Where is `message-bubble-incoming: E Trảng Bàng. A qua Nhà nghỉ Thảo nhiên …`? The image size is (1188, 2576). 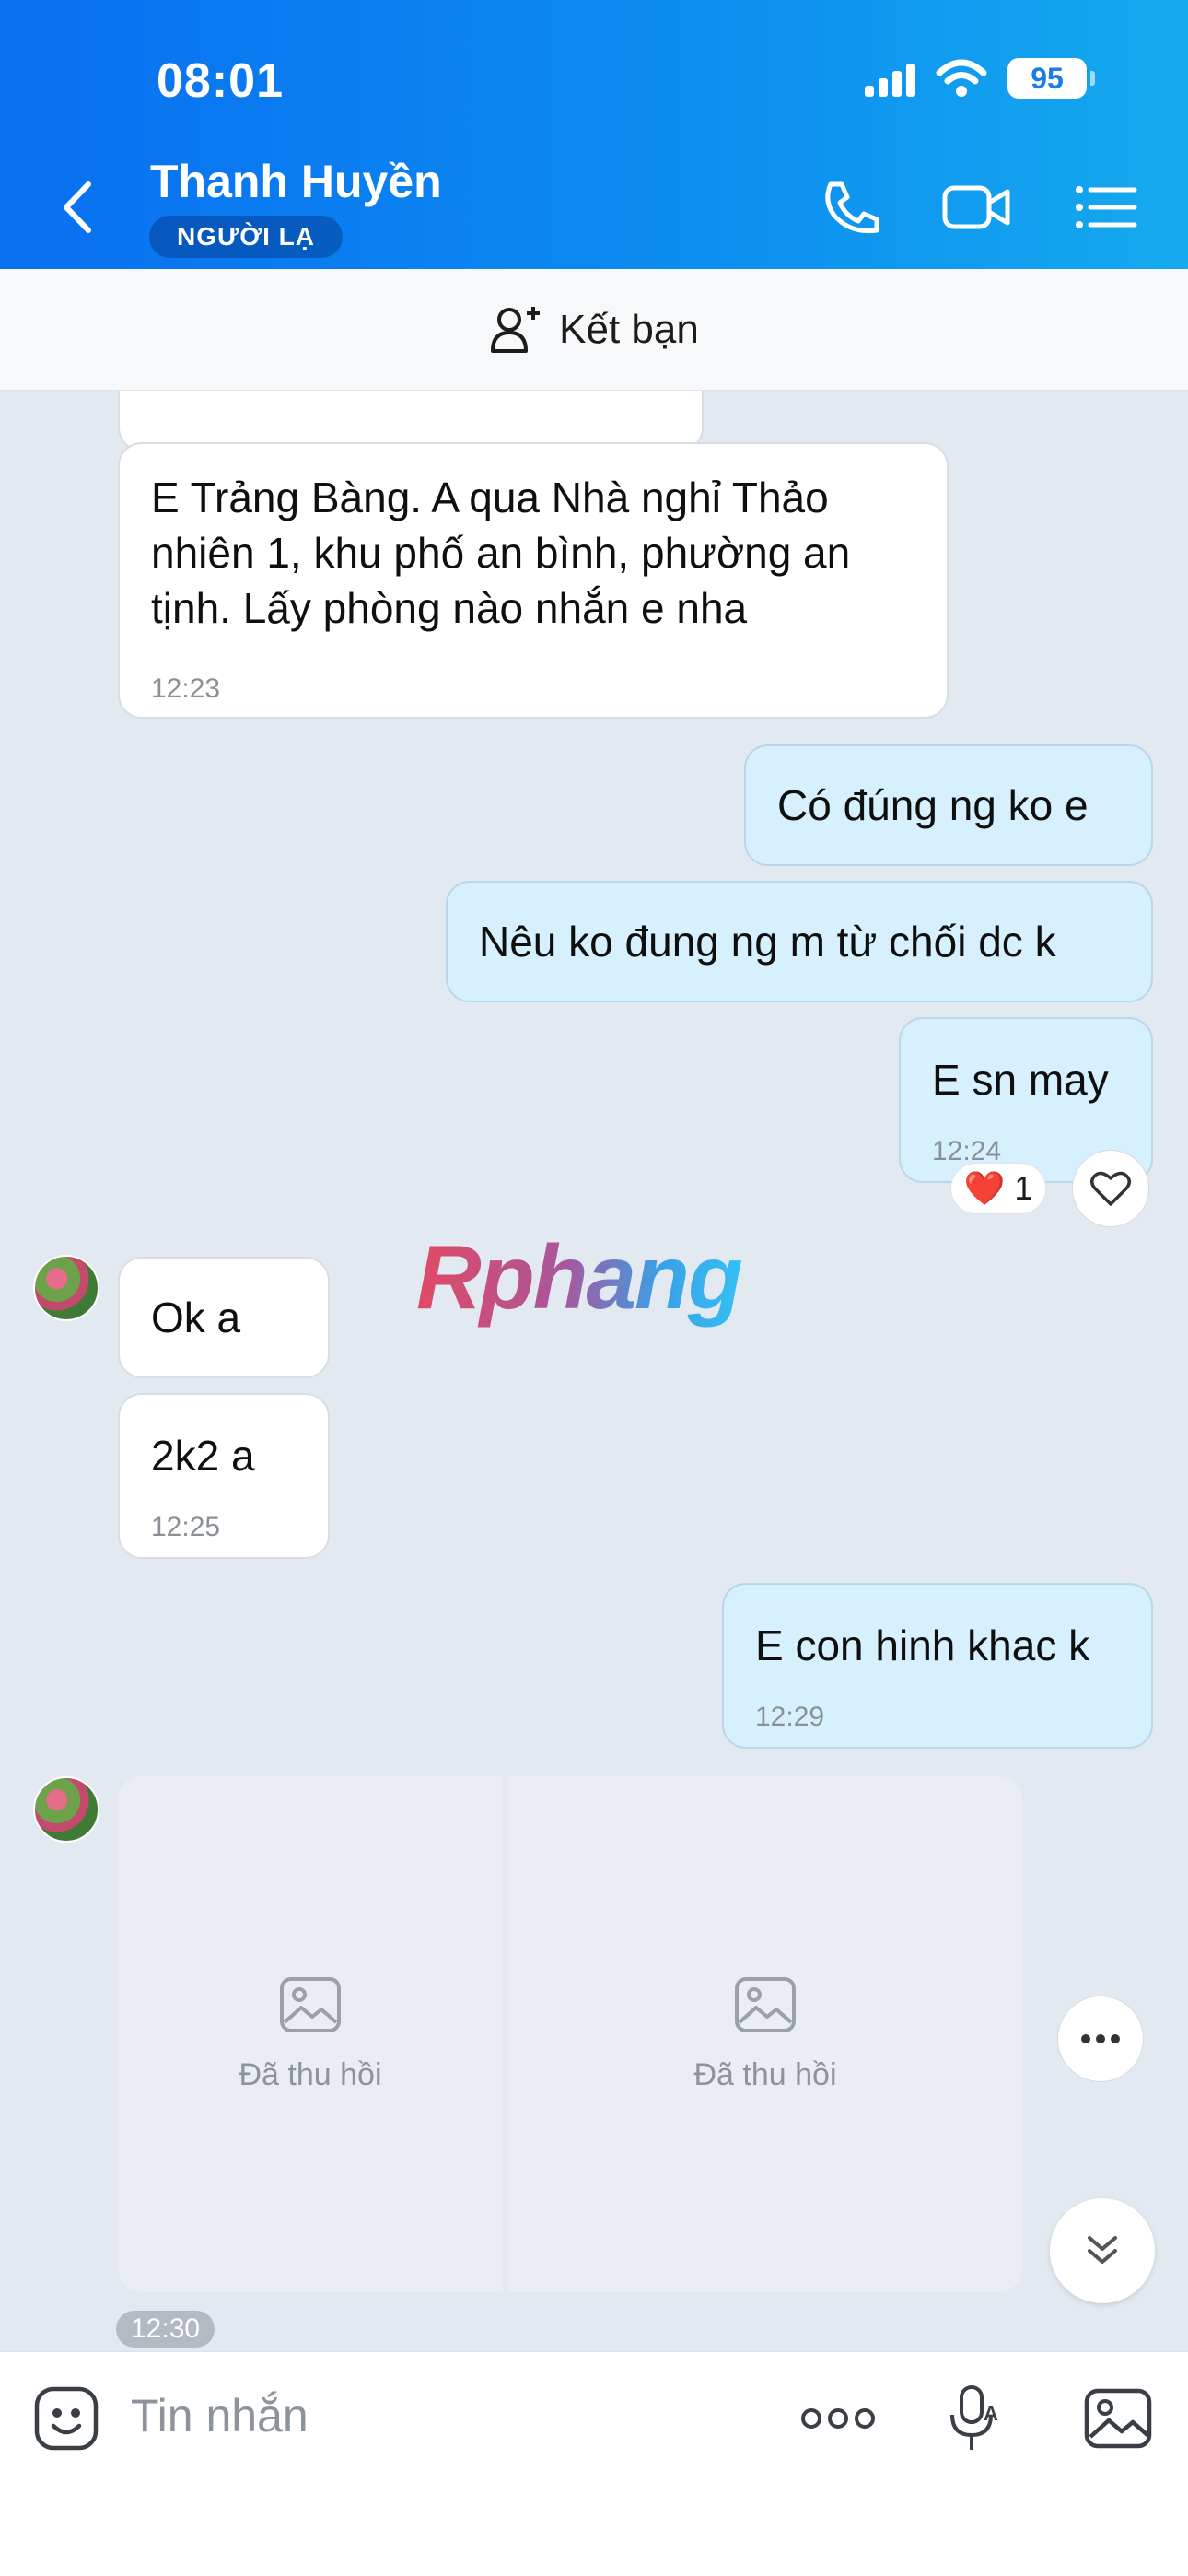 message-bubble-incoming: E Trảng Bàng. A qua Nhà nghỉ Thảo nhiên … is located at coordinates (533, 580).